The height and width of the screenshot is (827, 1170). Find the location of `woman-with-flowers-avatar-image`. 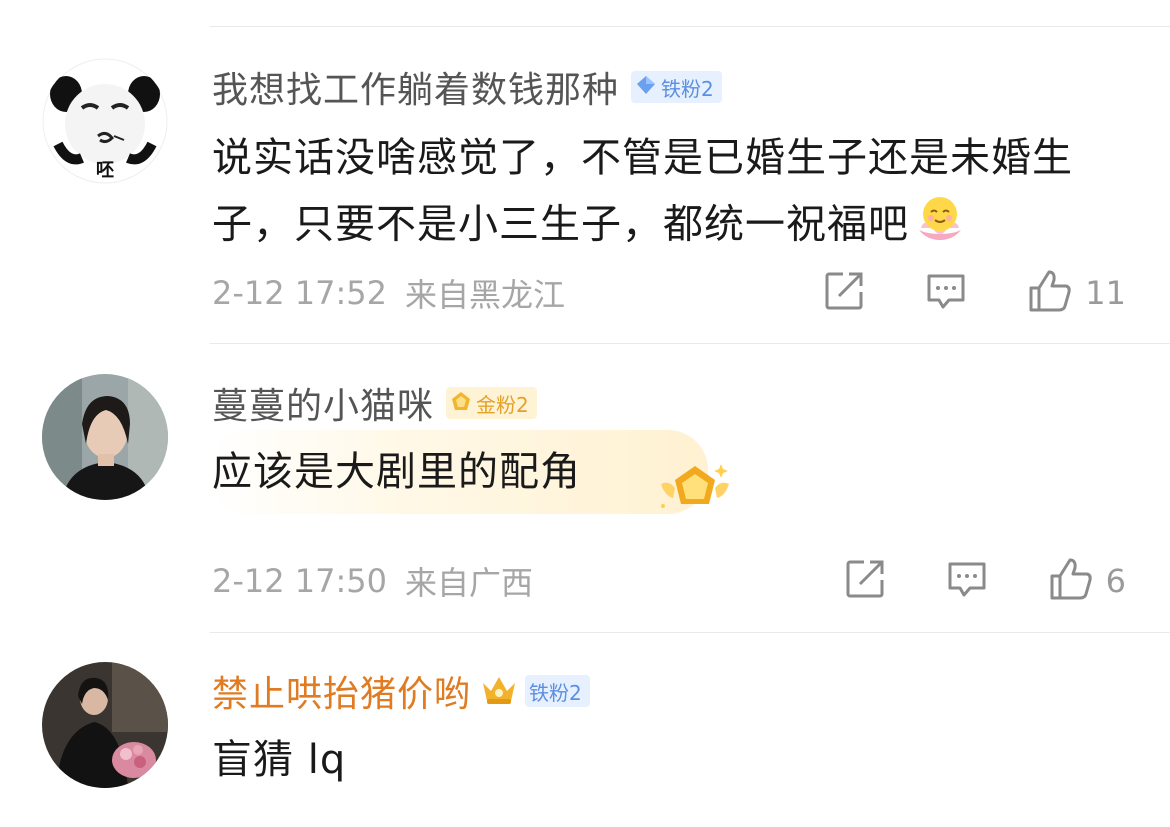

woman-with-flowers-avatar-image is located at coordinates (105, 725).